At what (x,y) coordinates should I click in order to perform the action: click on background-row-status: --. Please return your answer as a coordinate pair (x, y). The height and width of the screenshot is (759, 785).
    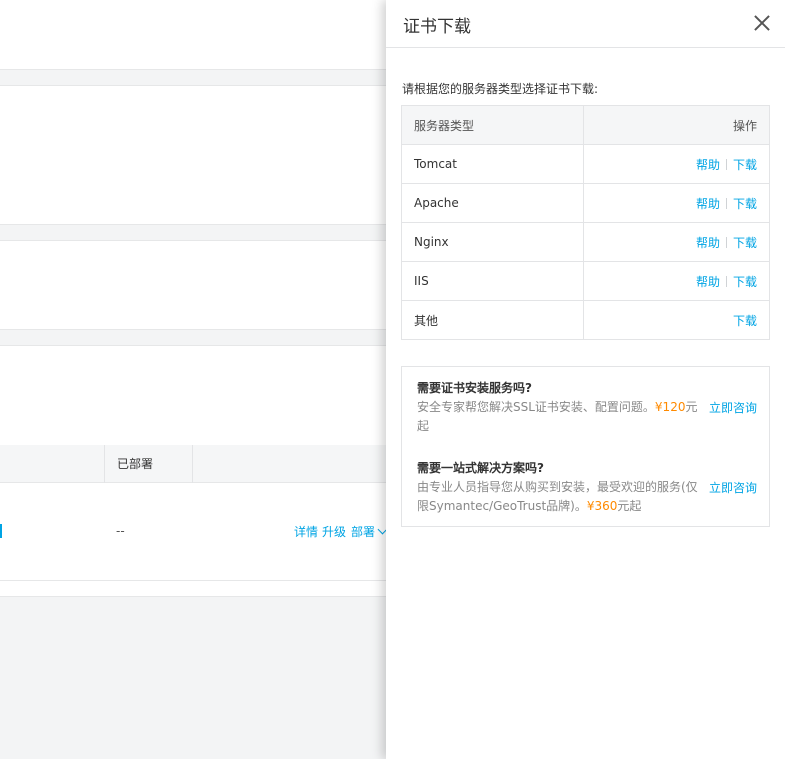
    Looking at the image, I should click on (120, 531).